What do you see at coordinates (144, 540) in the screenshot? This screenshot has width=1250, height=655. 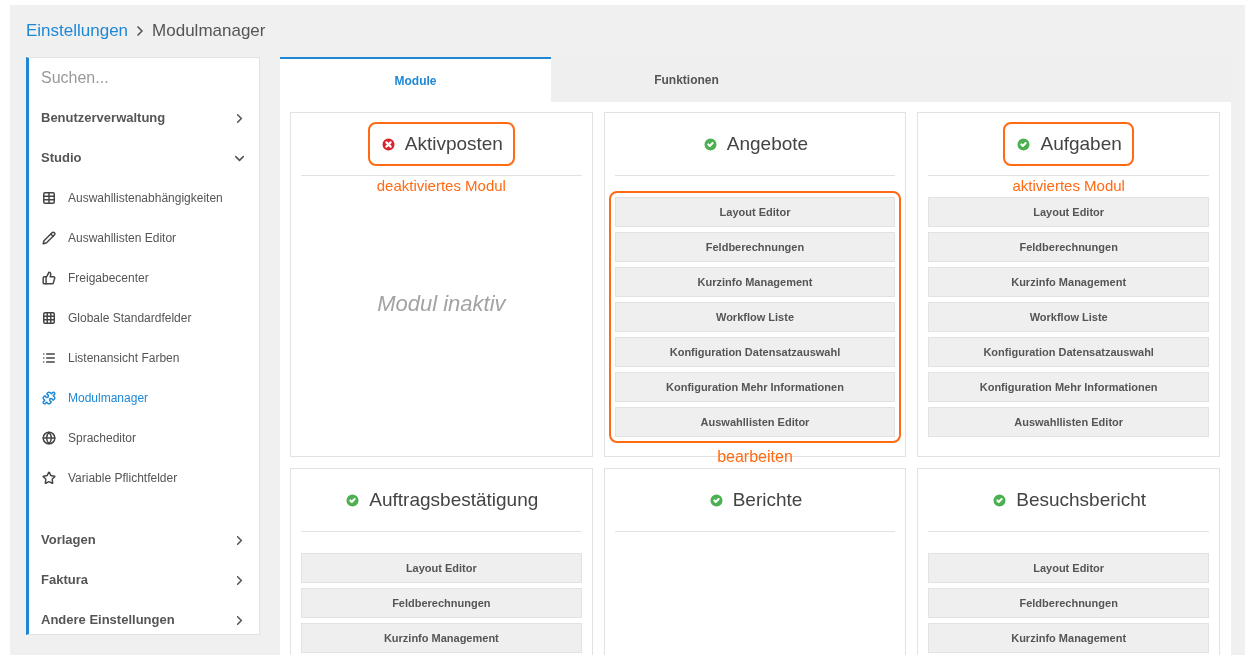 I see `sidebar-section: Vorlagen` at bounding box center [144, 540].